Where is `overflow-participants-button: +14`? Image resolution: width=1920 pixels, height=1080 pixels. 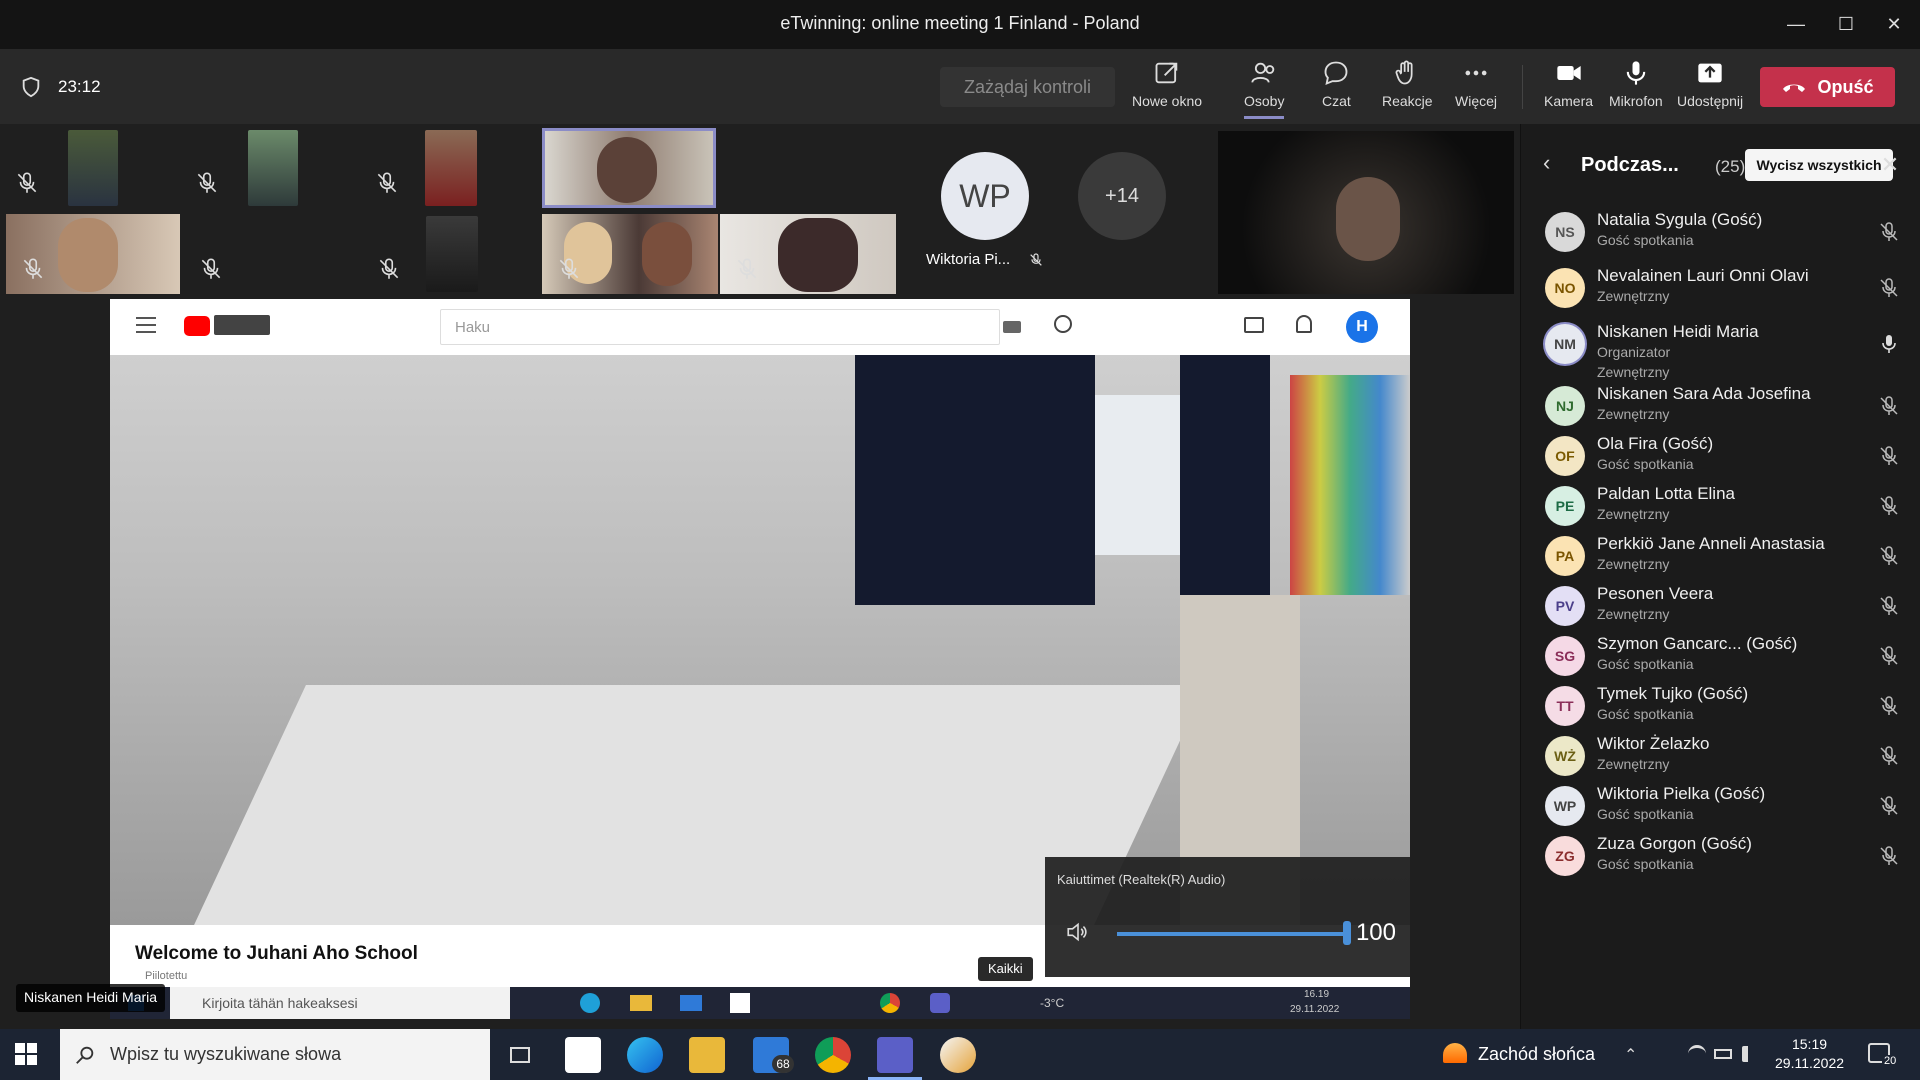
overflow-participants-button: +14 is located at coordinates (1122, 196).